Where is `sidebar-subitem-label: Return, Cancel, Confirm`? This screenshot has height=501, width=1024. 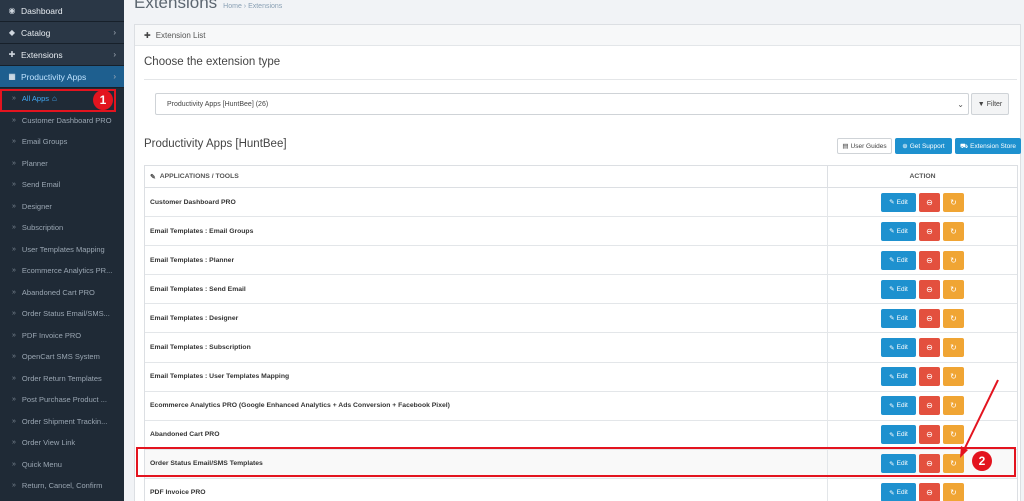 sidebar-subitem-label: Return, Cancel, Confirm is located at coordinates (62, 486).